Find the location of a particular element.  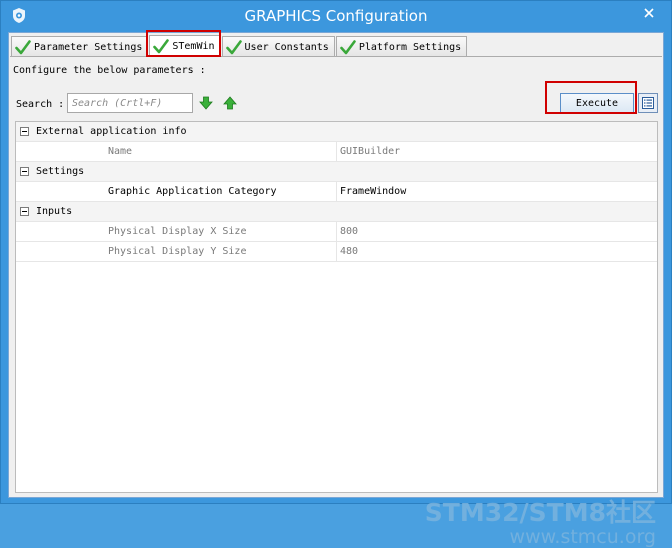

property-row: Physical Display Y Size 480 is located at coordinates (336, 252).